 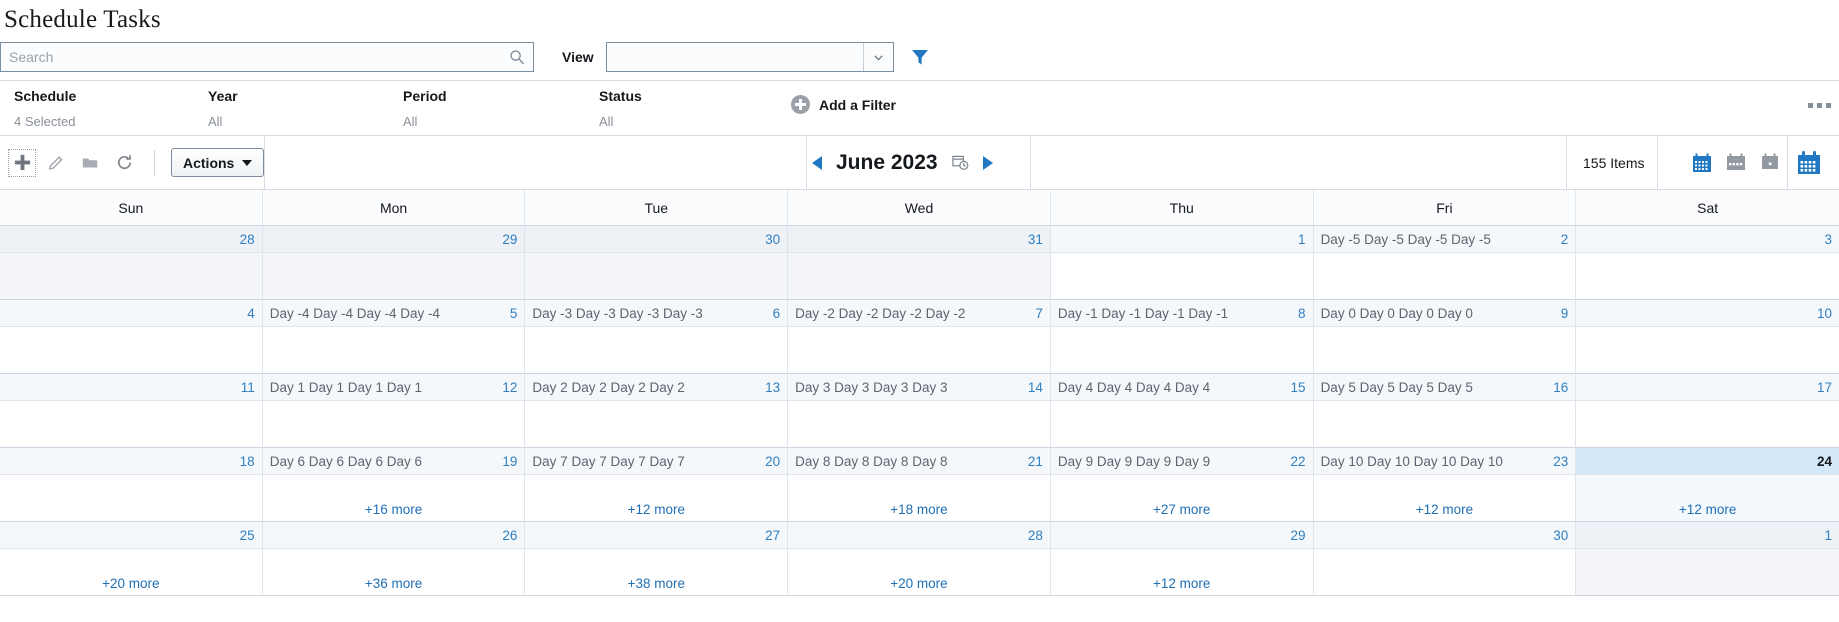 What do you see at coordinates (1035, 535) in the screenshot?
I see `day-number: 28` at bounding box center [1035, 535].